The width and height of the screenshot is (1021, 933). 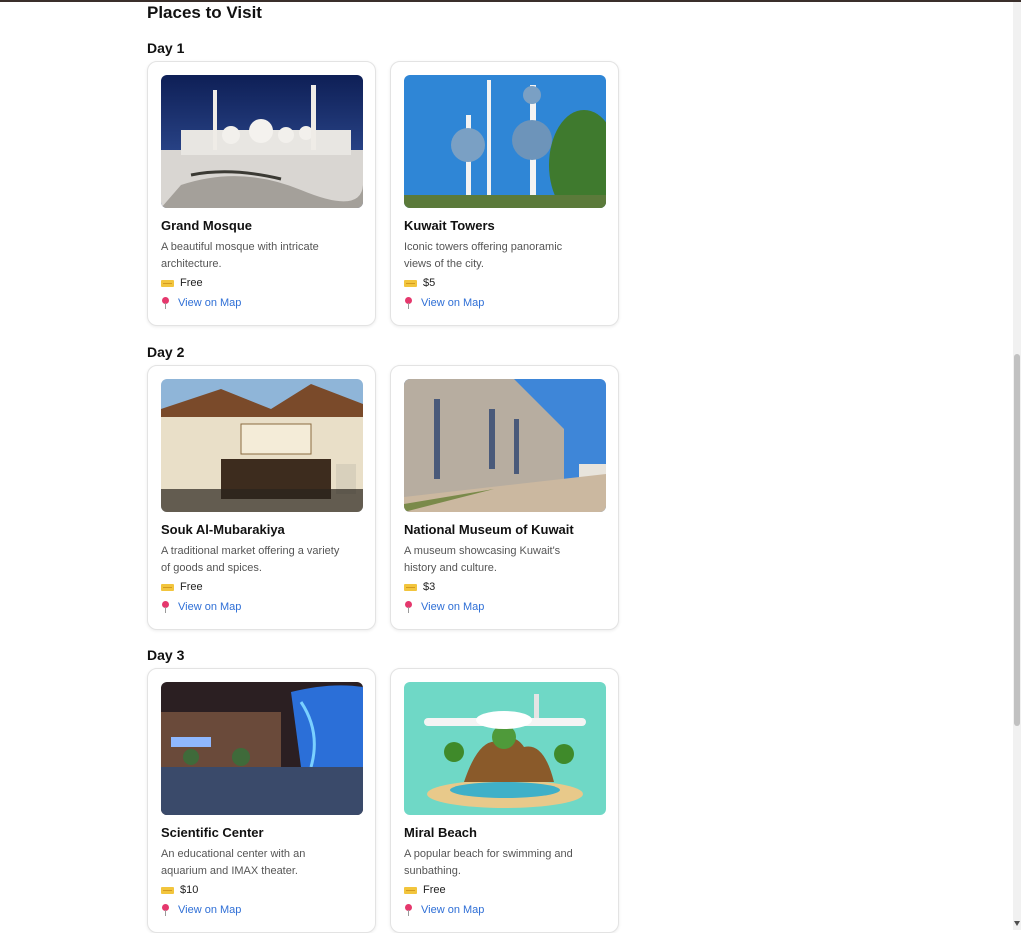 I want to click on place-price: $3, so click(x=419, y=587).